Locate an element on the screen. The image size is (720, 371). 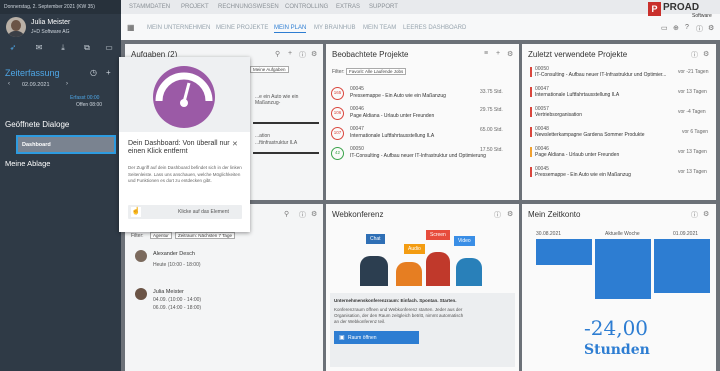
nav-projekt: PROJEKT is located at coordinates (195, 7).